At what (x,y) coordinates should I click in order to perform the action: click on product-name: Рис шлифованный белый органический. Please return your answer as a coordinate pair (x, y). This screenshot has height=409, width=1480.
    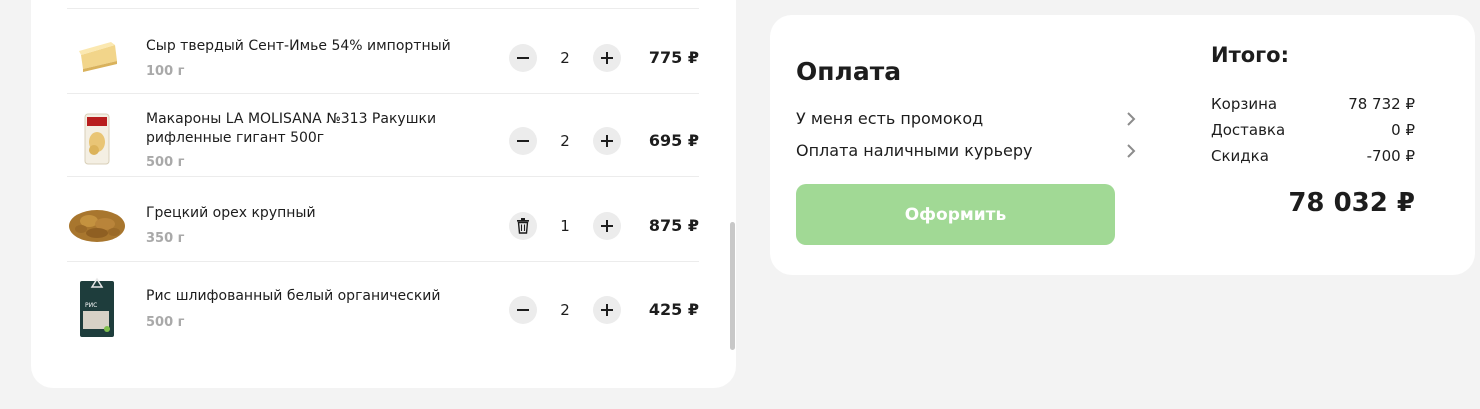
    Looking at the image, I should click on (306, 296).